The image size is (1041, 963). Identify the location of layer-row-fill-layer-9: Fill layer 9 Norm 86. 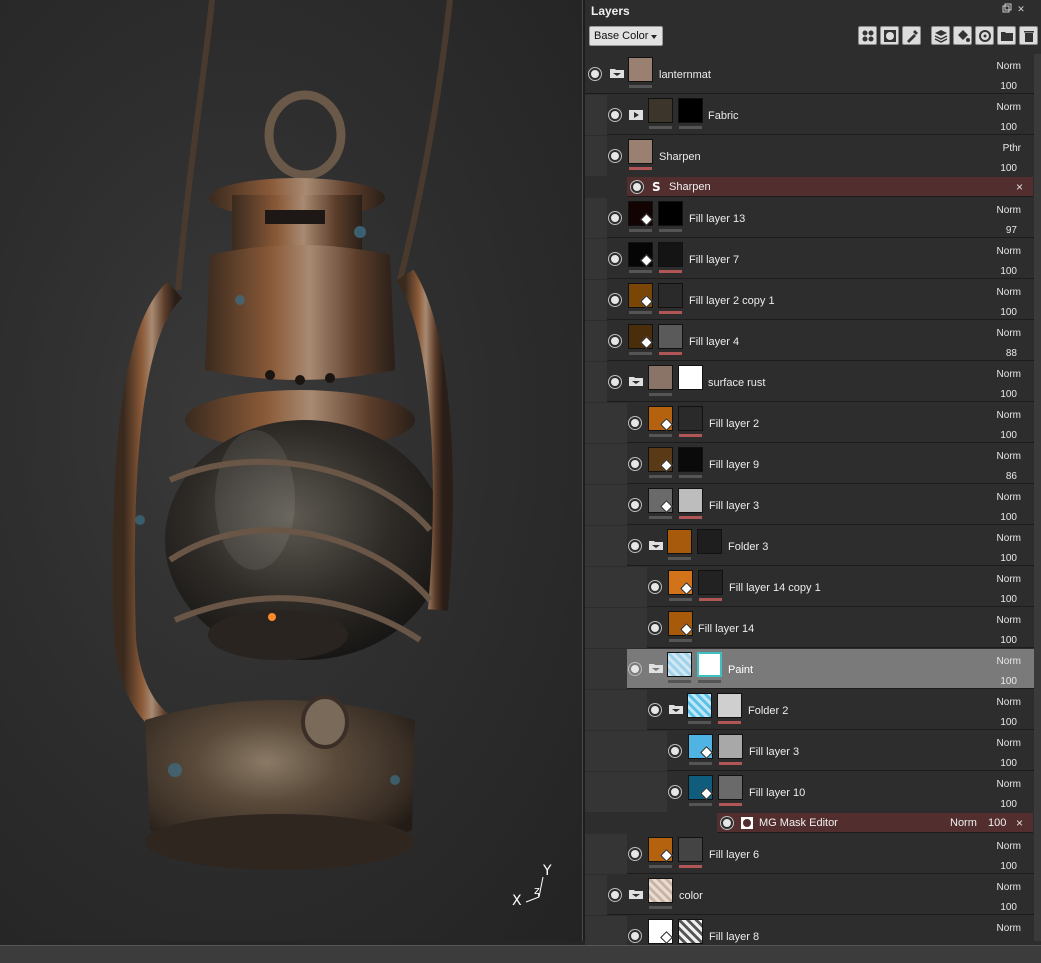
(813, 464).